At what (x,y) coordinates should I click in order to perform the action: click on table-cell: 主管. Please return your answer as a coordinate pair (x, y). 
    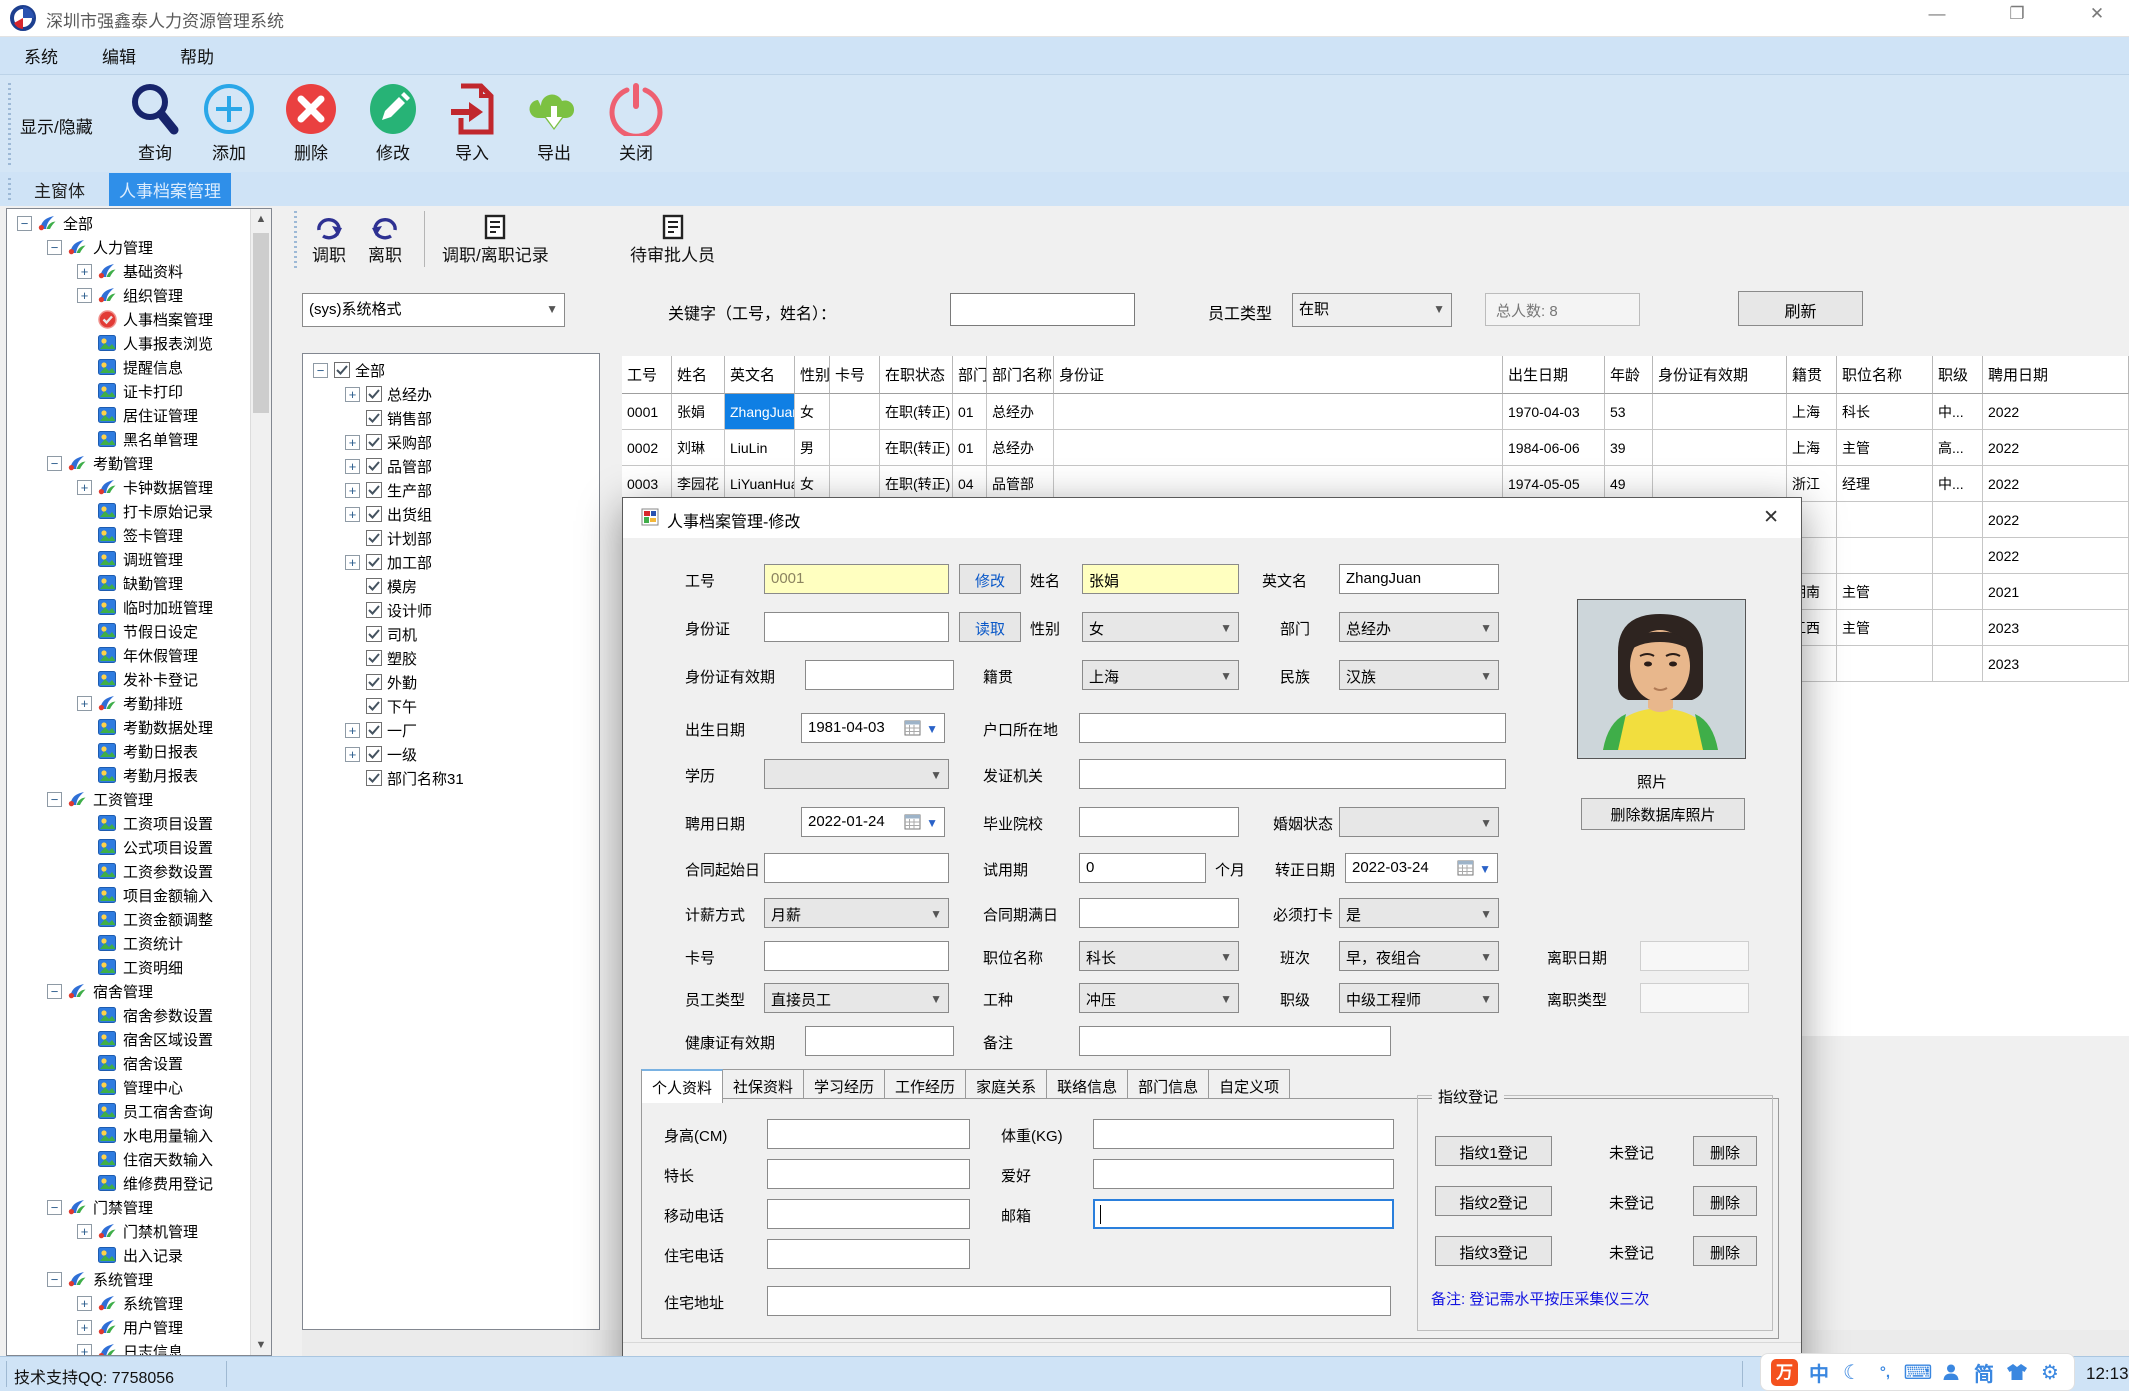
    Looking at the image, I should click on (1885, 628).